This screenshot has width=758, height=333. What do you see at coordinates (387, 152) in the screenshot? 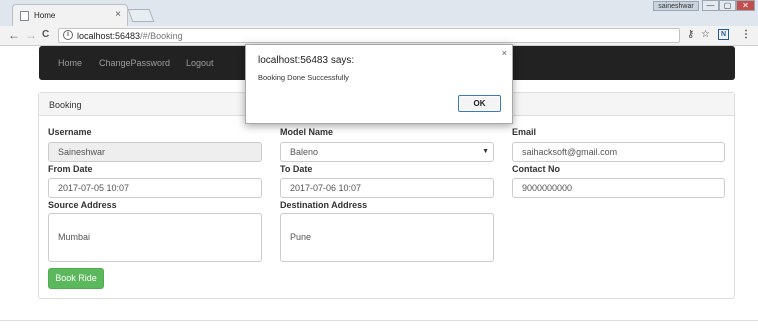
I see `model-name-select: Baleno ▼` at bounding box center [387, 152].